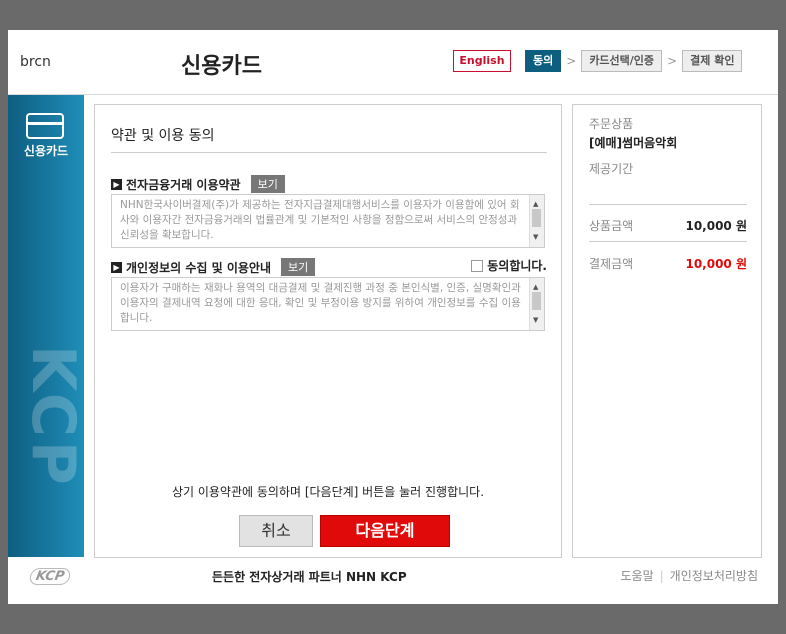  I want to click on kcp-logo: KCP, so click(50, 576).